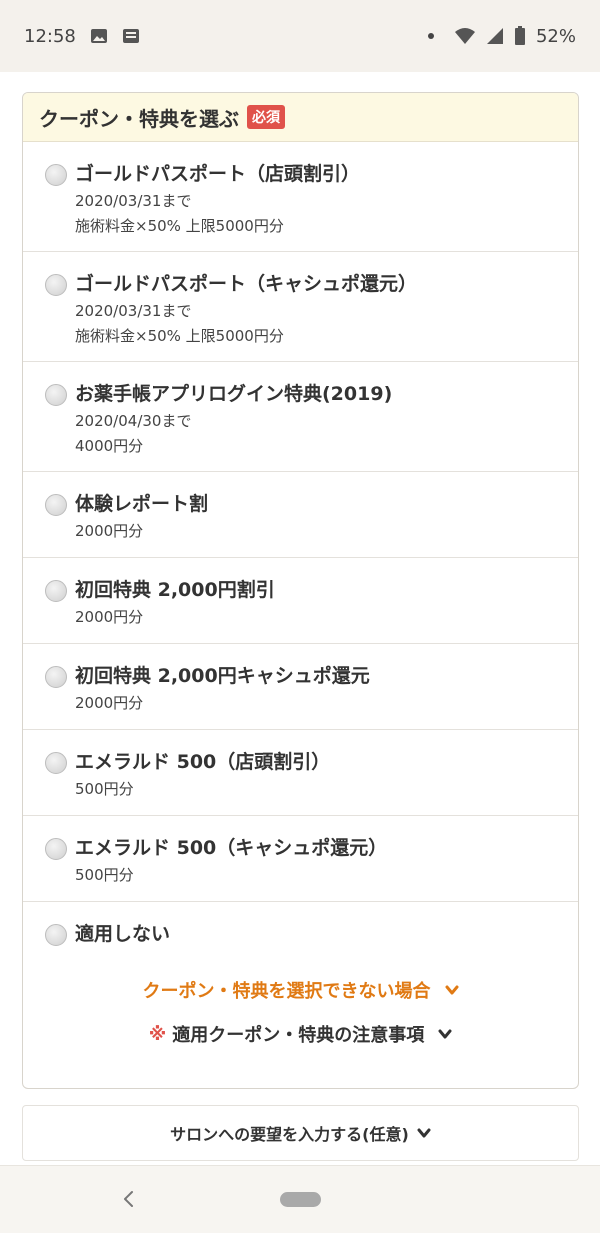 Image resolution: width=600 pixels, height=1233 pixels. What do you see at coordinates (50, 36) in the screenshot?
I see `status-time: 12:58` at bounding box center [50, 36].